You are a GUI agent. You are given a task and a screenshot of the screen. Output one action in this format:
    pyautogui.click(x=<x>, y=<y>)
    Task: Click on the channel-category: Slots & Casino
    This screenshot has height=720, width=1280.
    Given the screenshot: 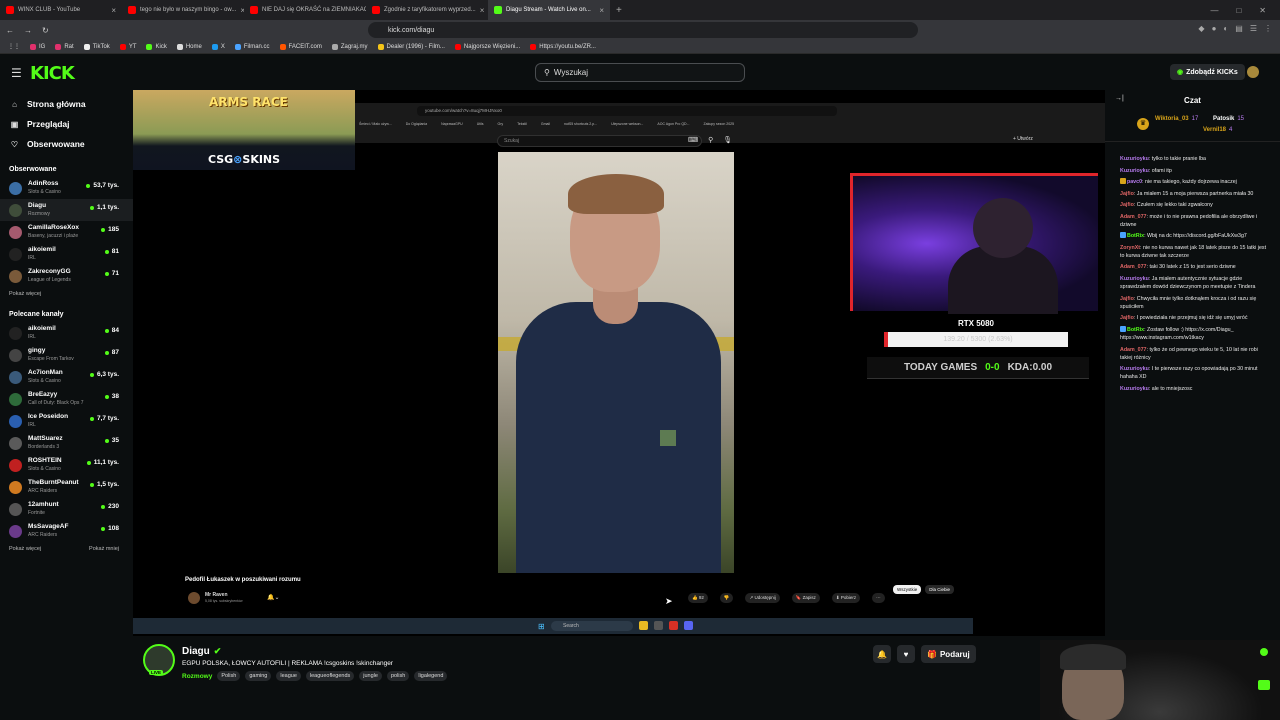 What is the action you would take?
    pyautogui.click(x=44, y=381)
    